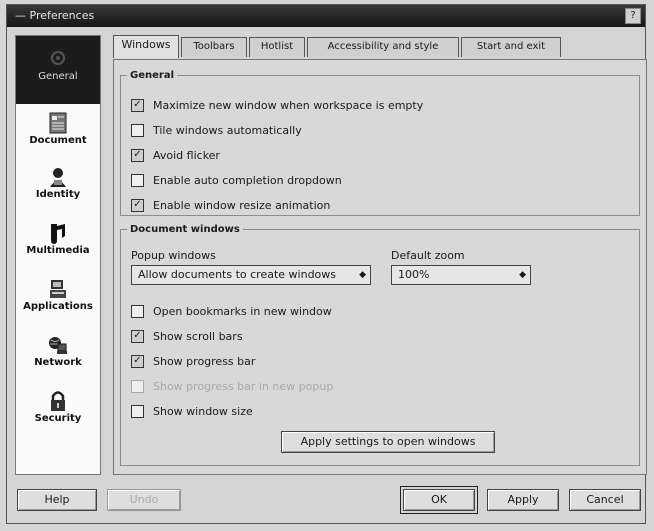 The width and height of the screenshot is (654, 531). I want to click on open-bookmarks-new-window-checkbox: Open bookmarks in new window, so click(231, 313).